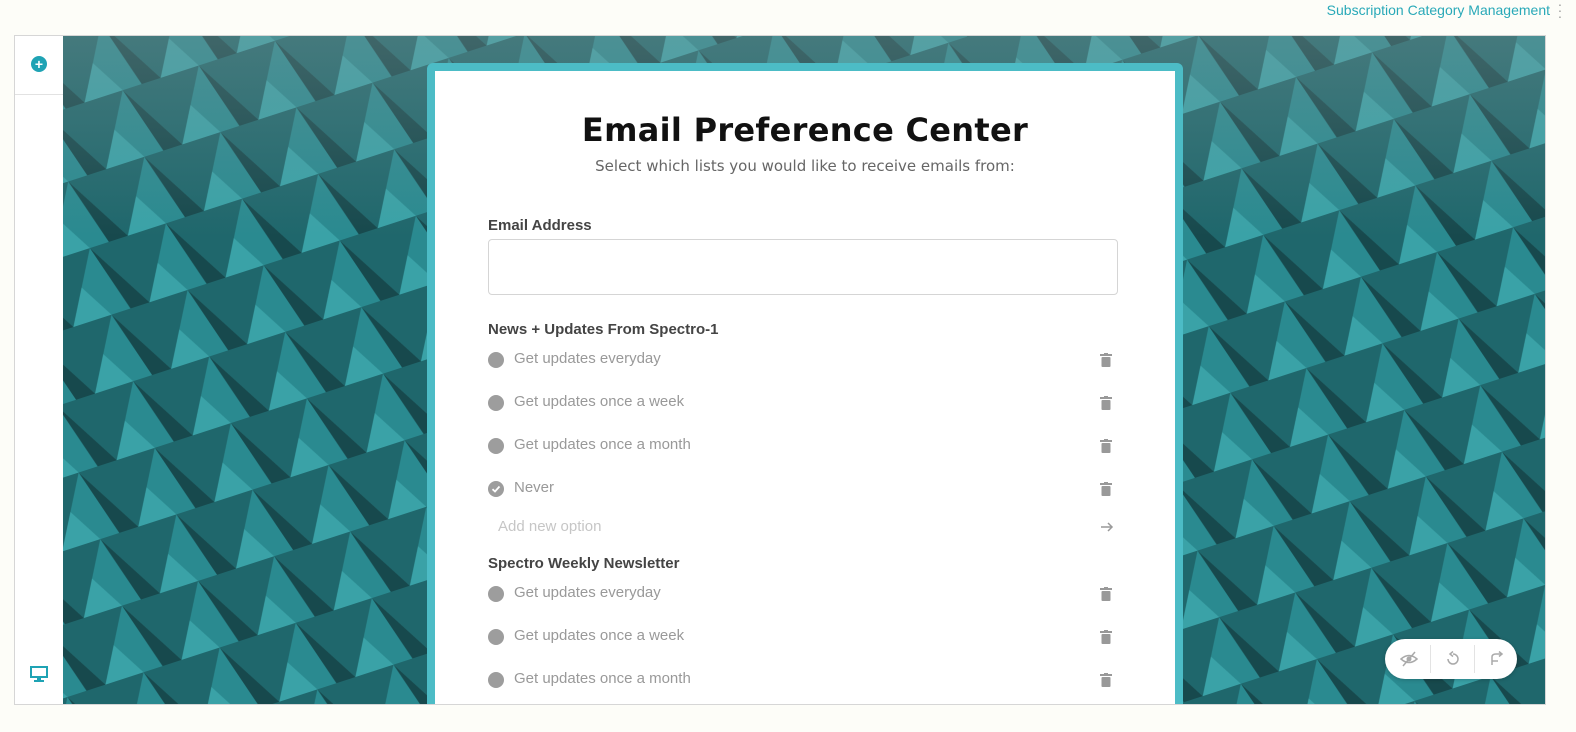 This screenshot has width=1576, height=732. I want to click on eye-slash-icon, so click(1409, 659).